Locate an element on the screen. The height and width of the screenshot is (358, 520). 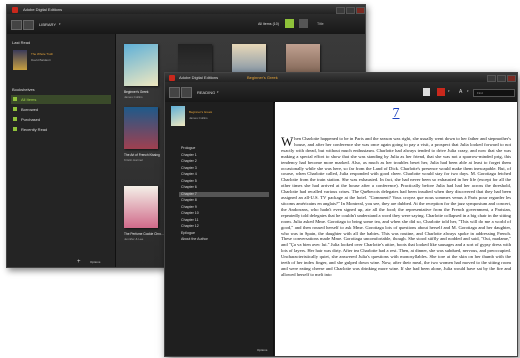
shelf-label: Purchased is located at coordinates (31, 119).